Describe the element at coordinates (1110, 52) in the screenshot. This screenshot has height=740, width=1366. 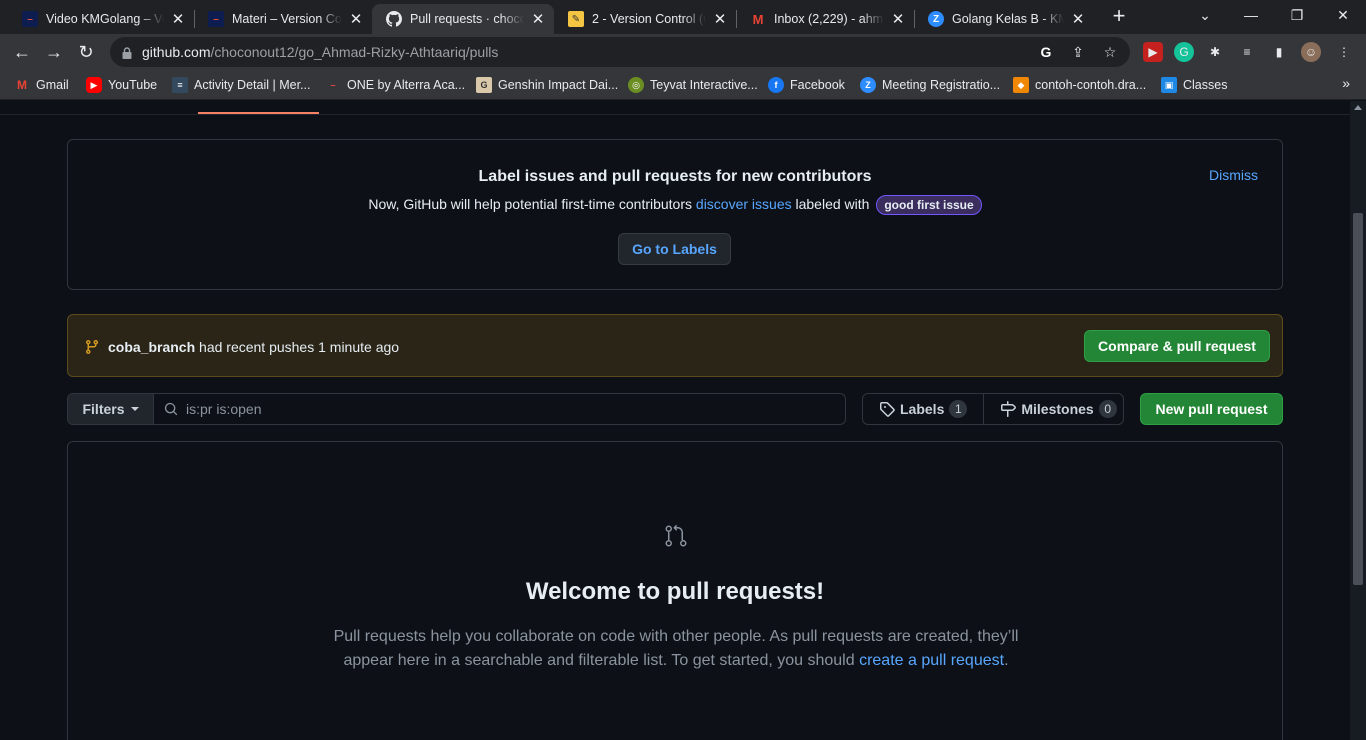
I see `bookmark-star-icon: ☆` at that location.